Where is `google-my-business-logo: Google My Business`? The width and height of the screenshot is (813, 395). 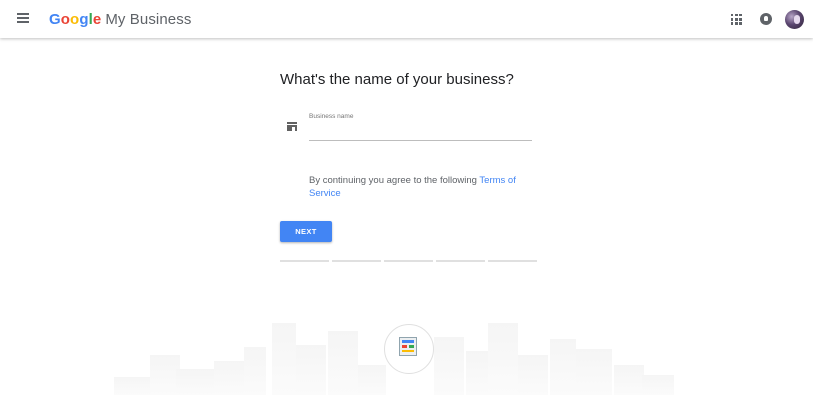 google-my-business-logo: Google My Business is located at coordinates (120, 19).